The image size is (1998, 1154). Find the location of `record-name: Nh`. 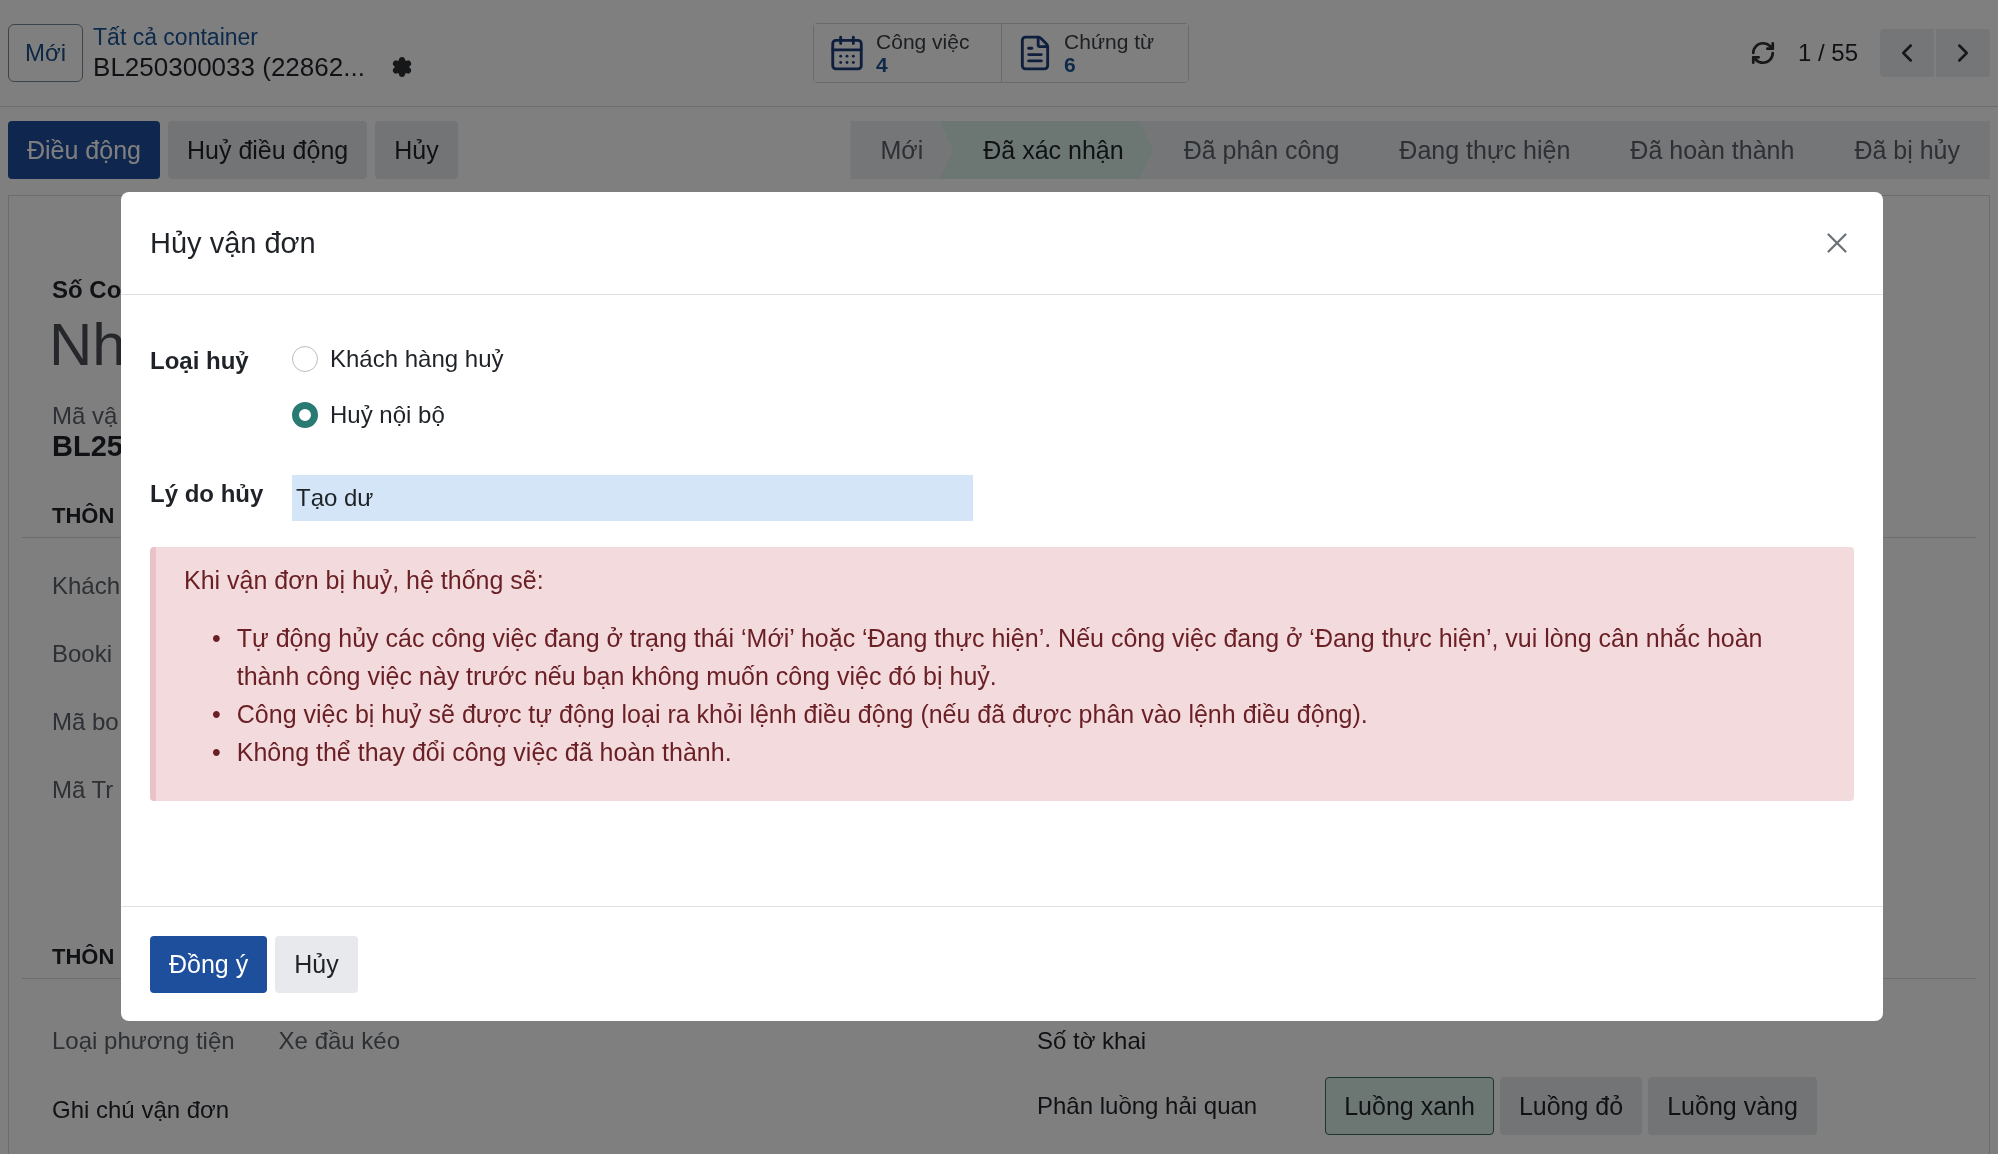

record-name: Nh is located at coordinates (87, 345).